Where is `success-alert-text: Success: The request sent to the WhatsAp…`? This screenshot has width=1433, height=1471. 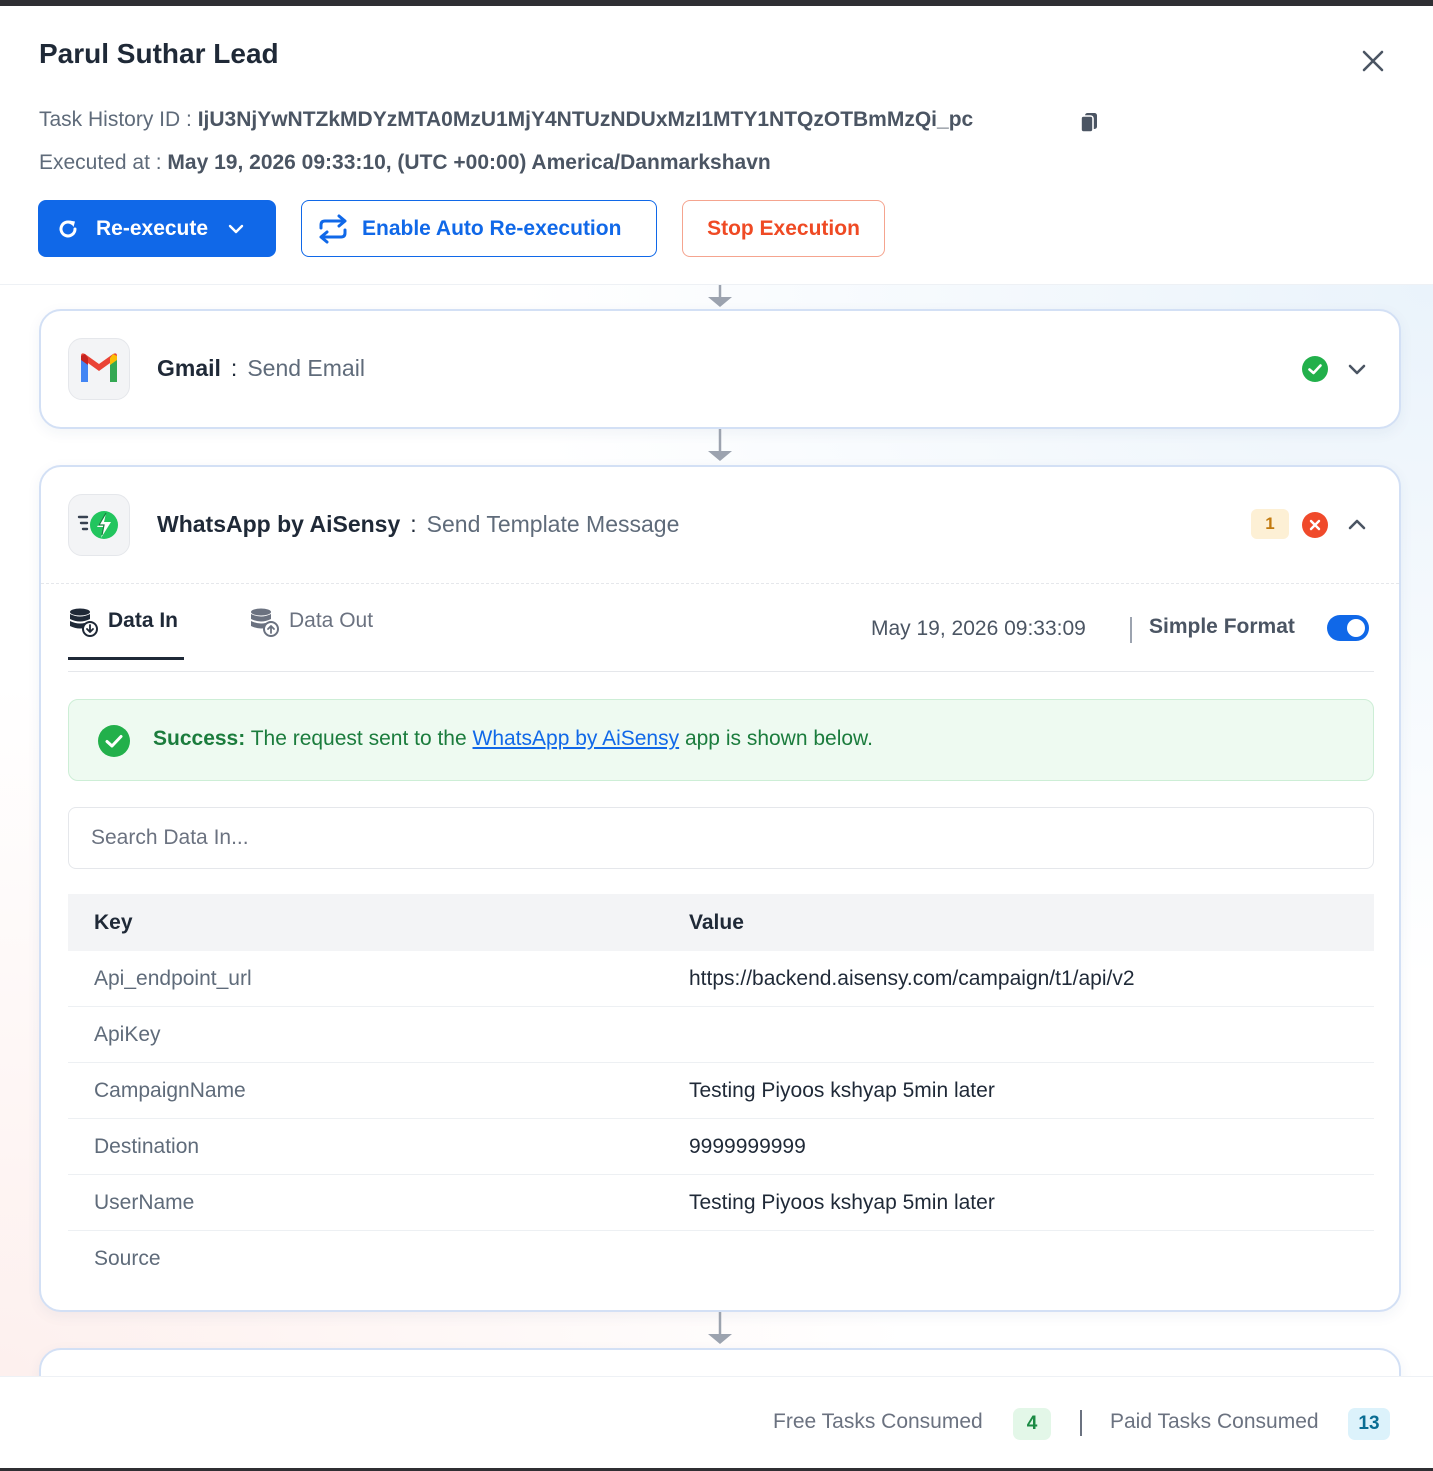 success-alert-text: Success: The request sent to the WhatsAp… is located at coordinates (513, 739).